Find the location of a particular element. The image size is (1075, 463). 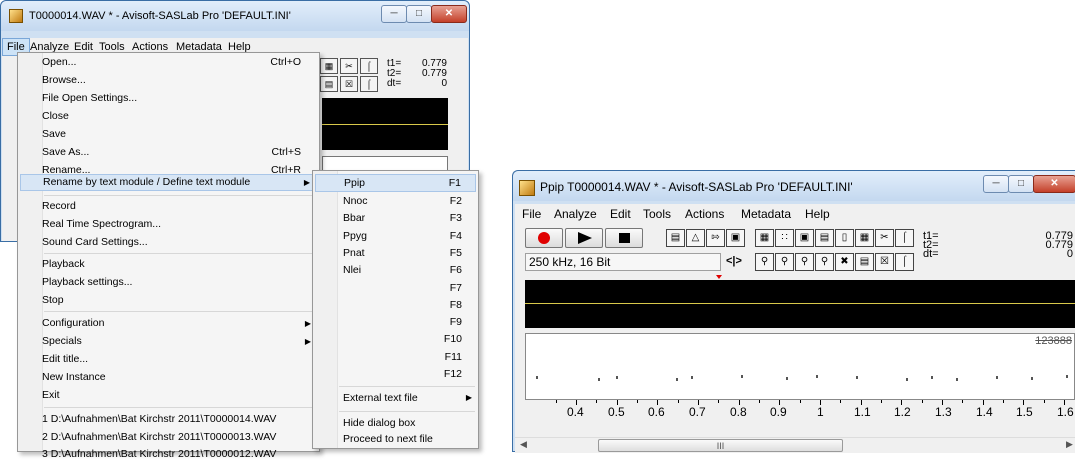

submenu-item-nlei: Nlei F6 is located at coordinates (395, 270).